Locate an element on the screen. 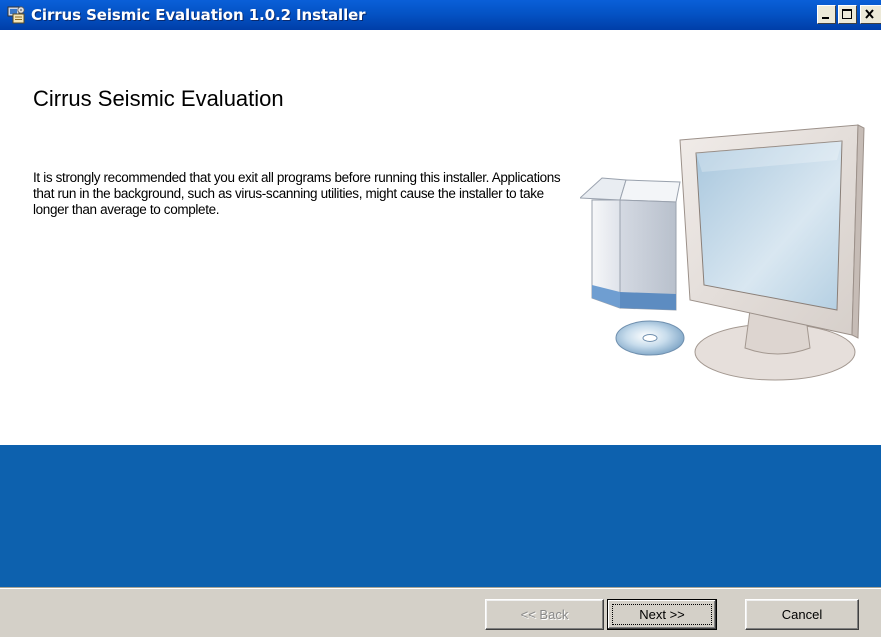  next-button: Next >> is located at coordinates (662, 614).